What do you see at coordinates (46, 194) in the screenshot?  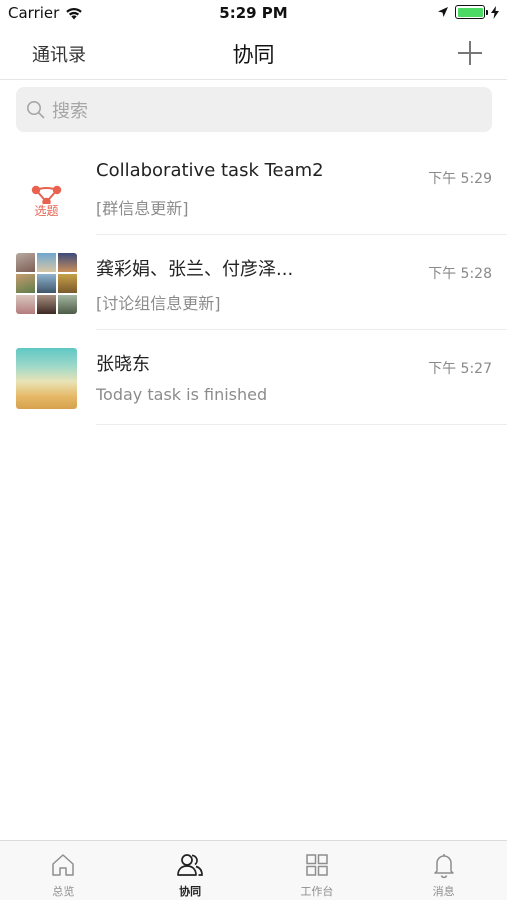 I see `group-icon` at bounding box center [46, 194].